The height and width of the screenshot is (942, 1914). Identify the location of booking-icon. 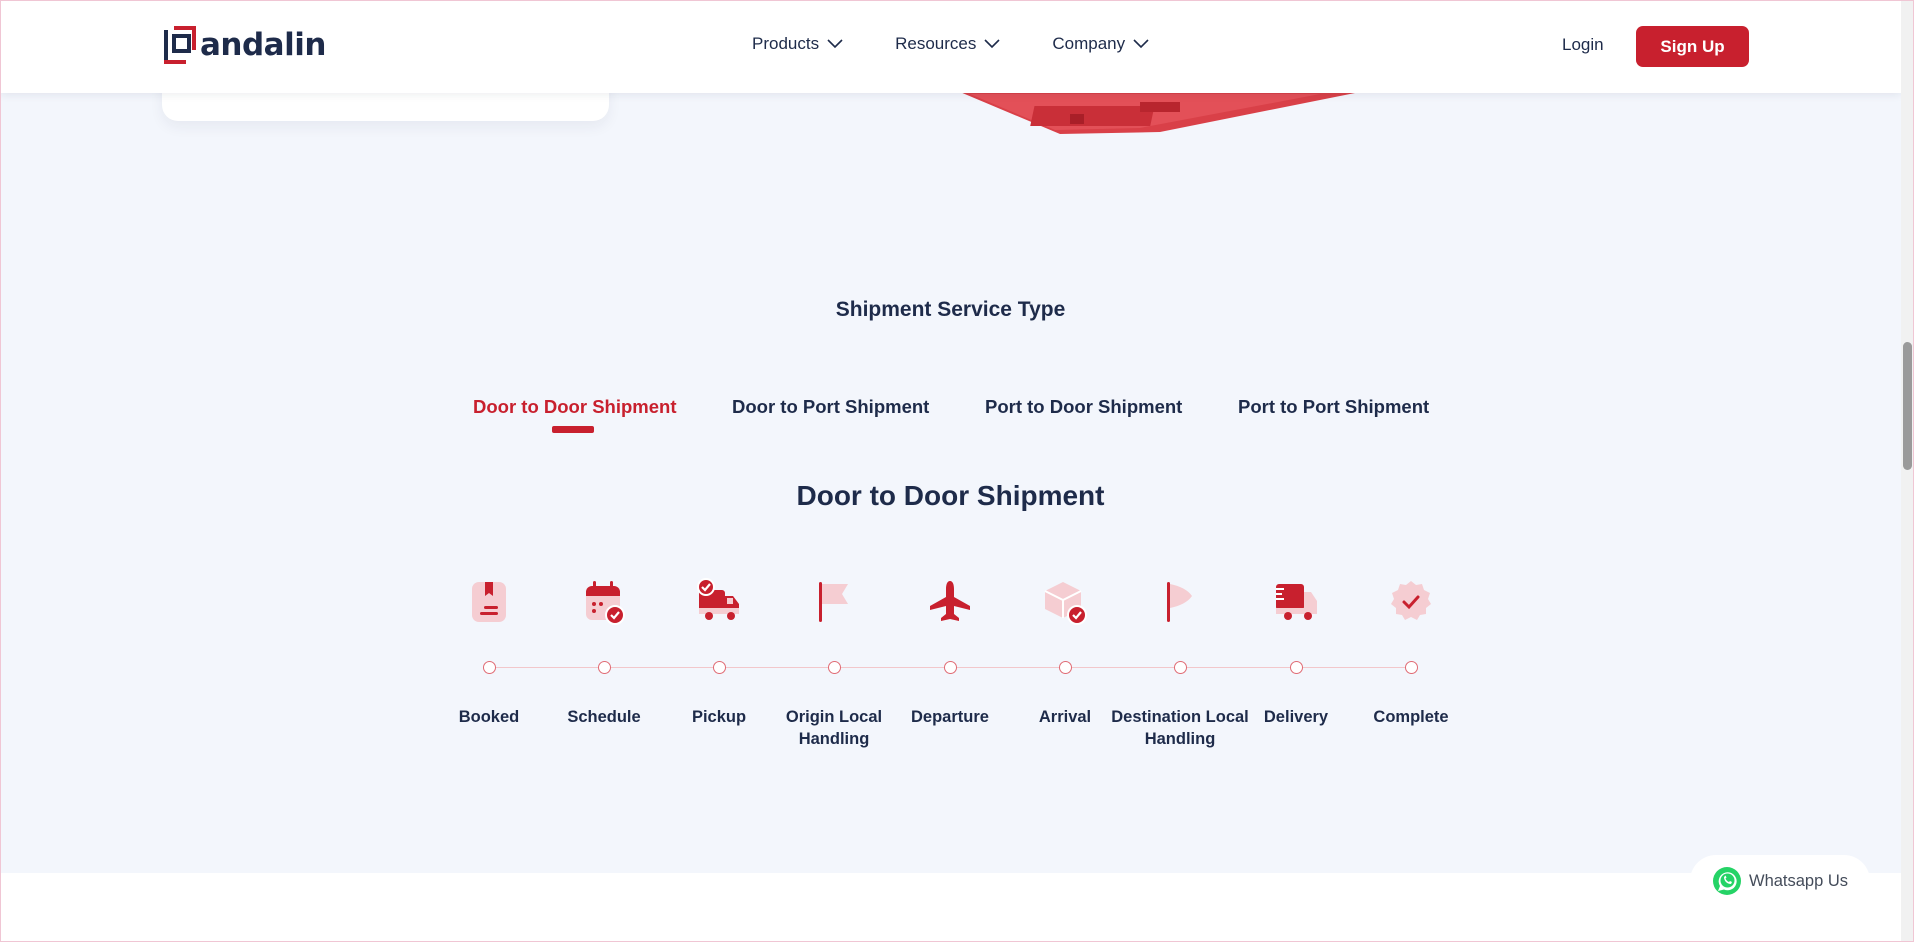
(489, 602).